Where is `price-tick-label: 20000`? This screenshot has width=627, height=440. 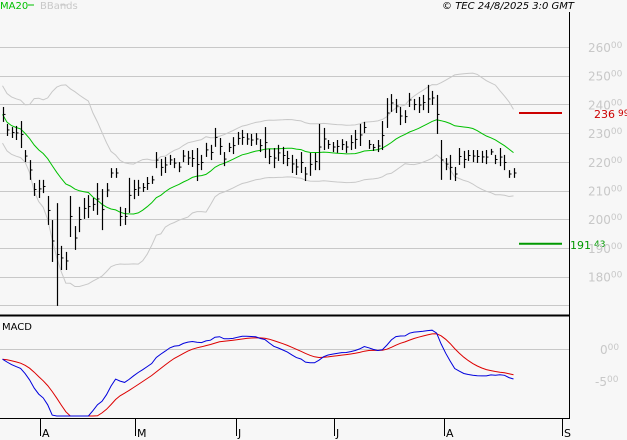
price-tick-label: 20000 is located at coordinates (605, 220).